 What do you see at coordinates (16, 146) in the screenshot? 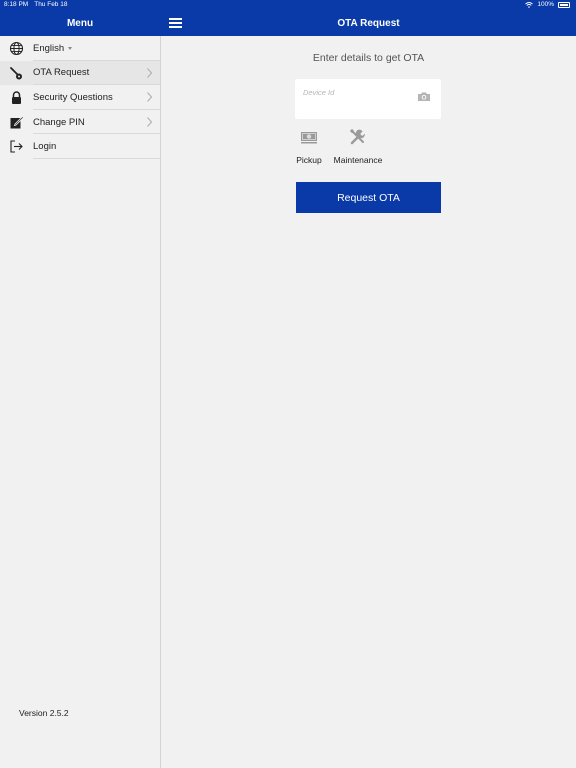
I see `login-icon` at bounding box center [16, 146].